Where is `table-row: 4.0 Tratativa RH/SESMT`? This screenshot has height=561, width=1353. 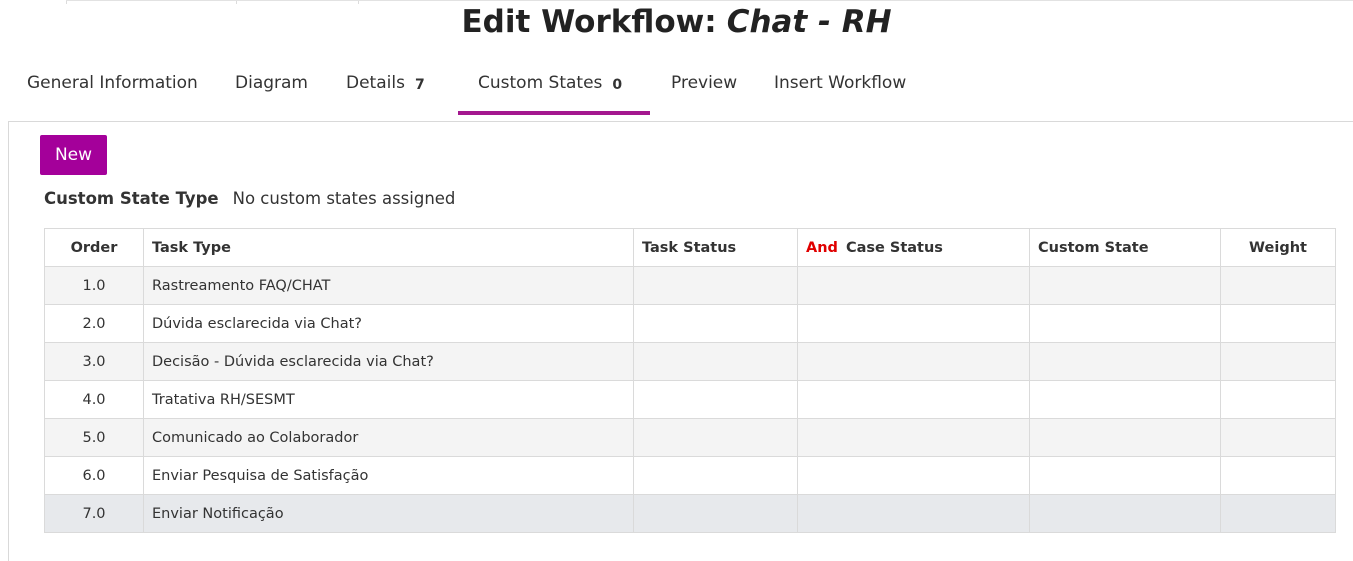 table-row: 4.0 Tratativa RH/SESMT is located at coordinates (690, 399).